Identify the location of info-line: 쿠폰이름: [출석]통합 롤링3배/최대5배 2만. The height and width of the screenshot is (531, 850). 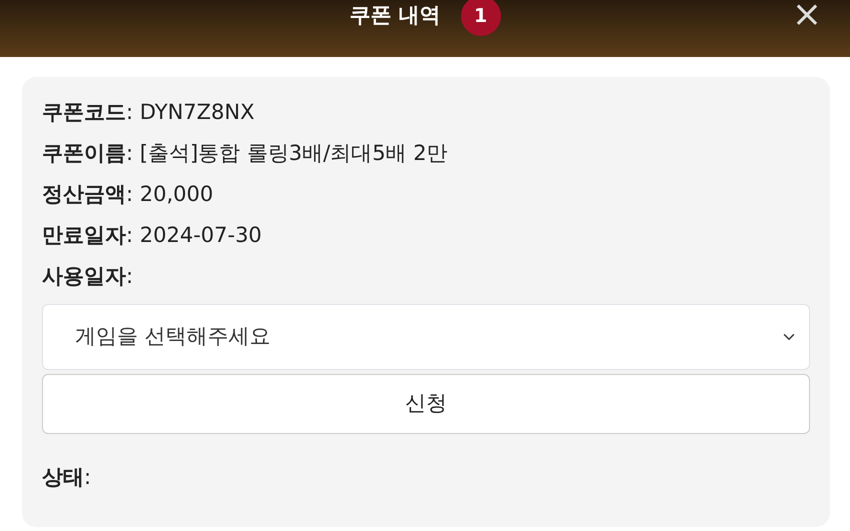
(245, 153).